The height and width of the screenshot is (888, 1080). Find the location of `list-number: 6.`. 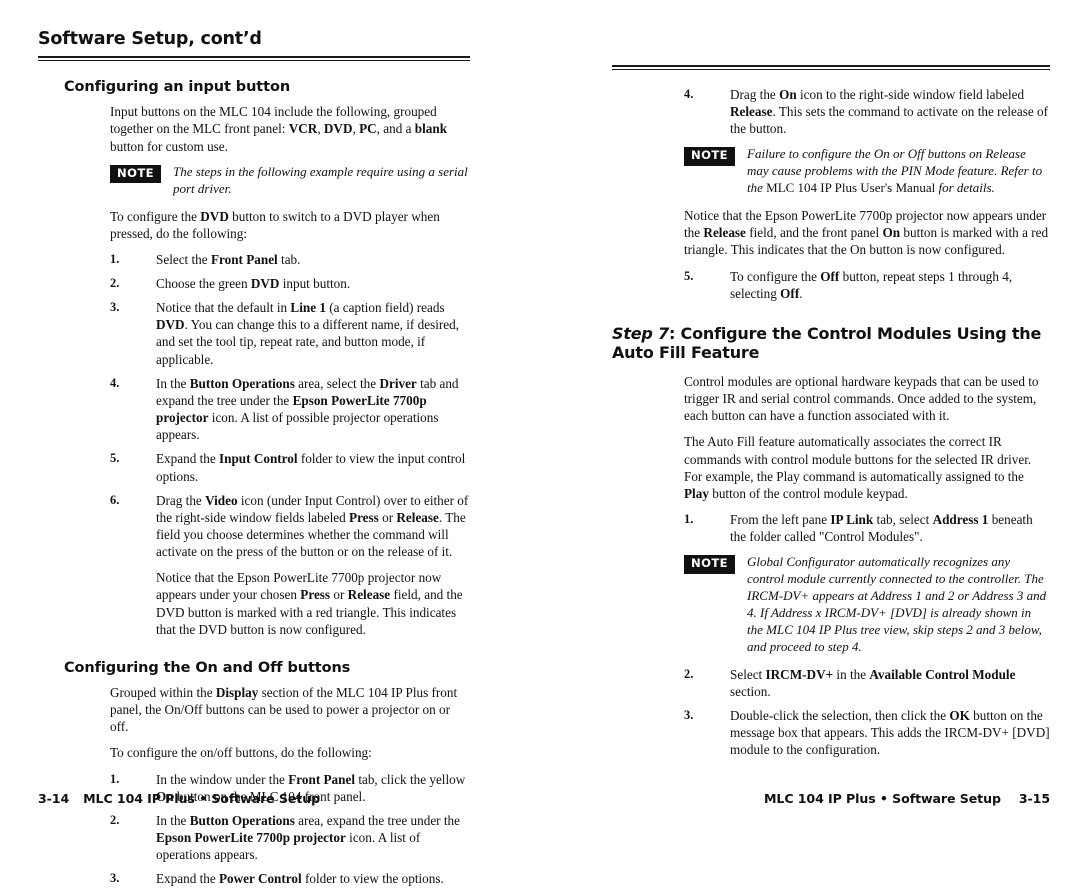

list-number: 6. is located at coordinates (115, 499).